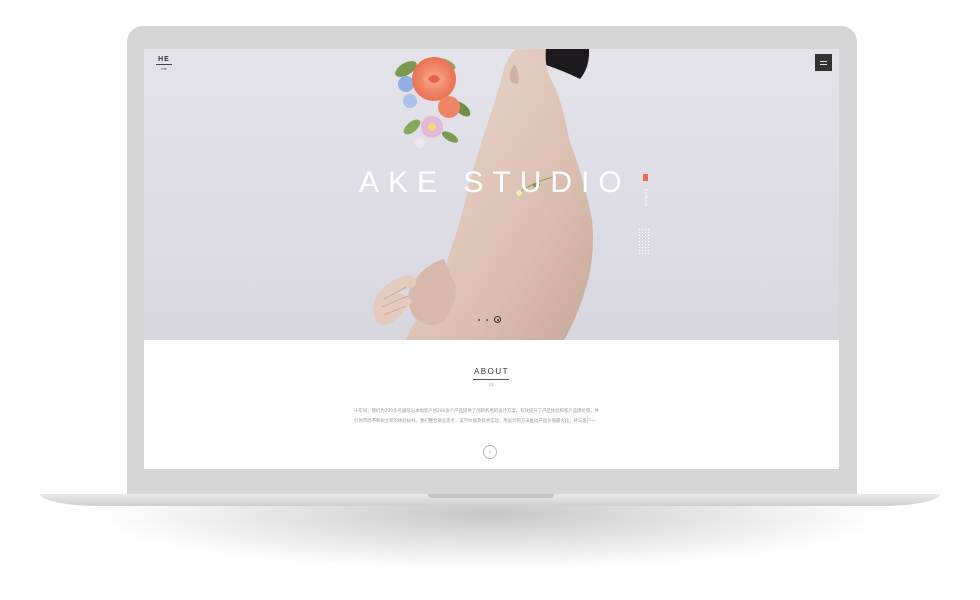 Image resolution: width=980 pixels, height=600 pixels. I want to click on side-tag-label: SARAH, so click(646, 197).